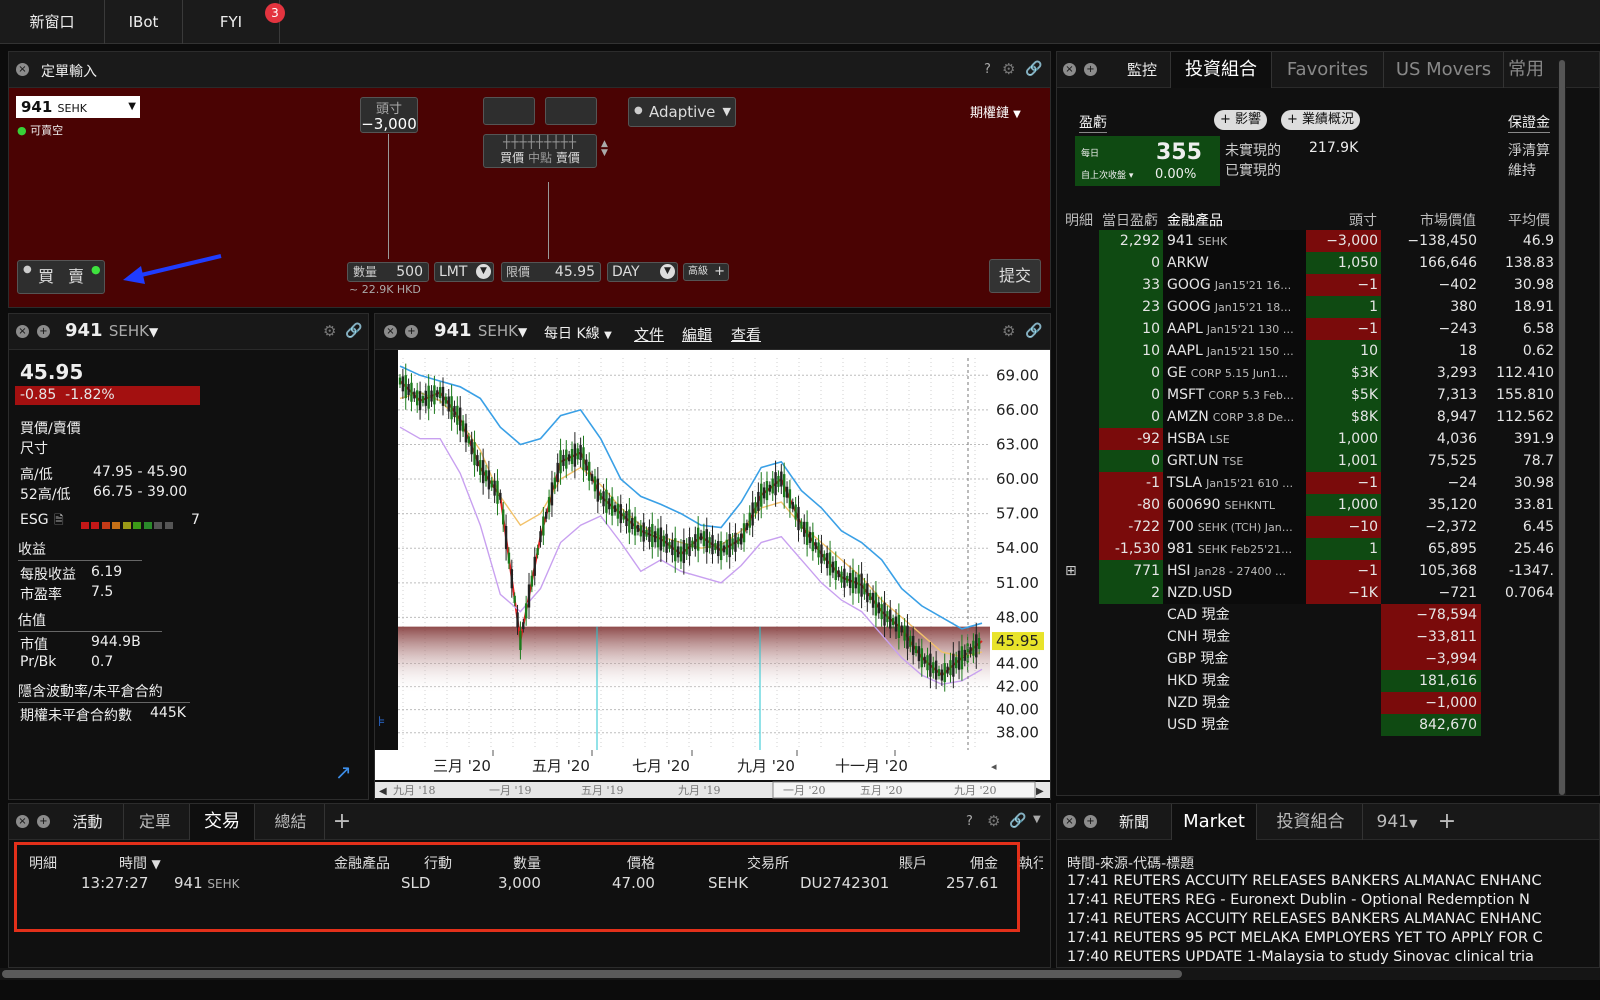 This screenshot has width=1600, height=1000. What do you see at coordinates (1331, 483) in the screenshot?
I see `portfolio-row: -1 TSLA Jan15'21 610 … −1 −24 30.98` at bounding box center [1331, 483].